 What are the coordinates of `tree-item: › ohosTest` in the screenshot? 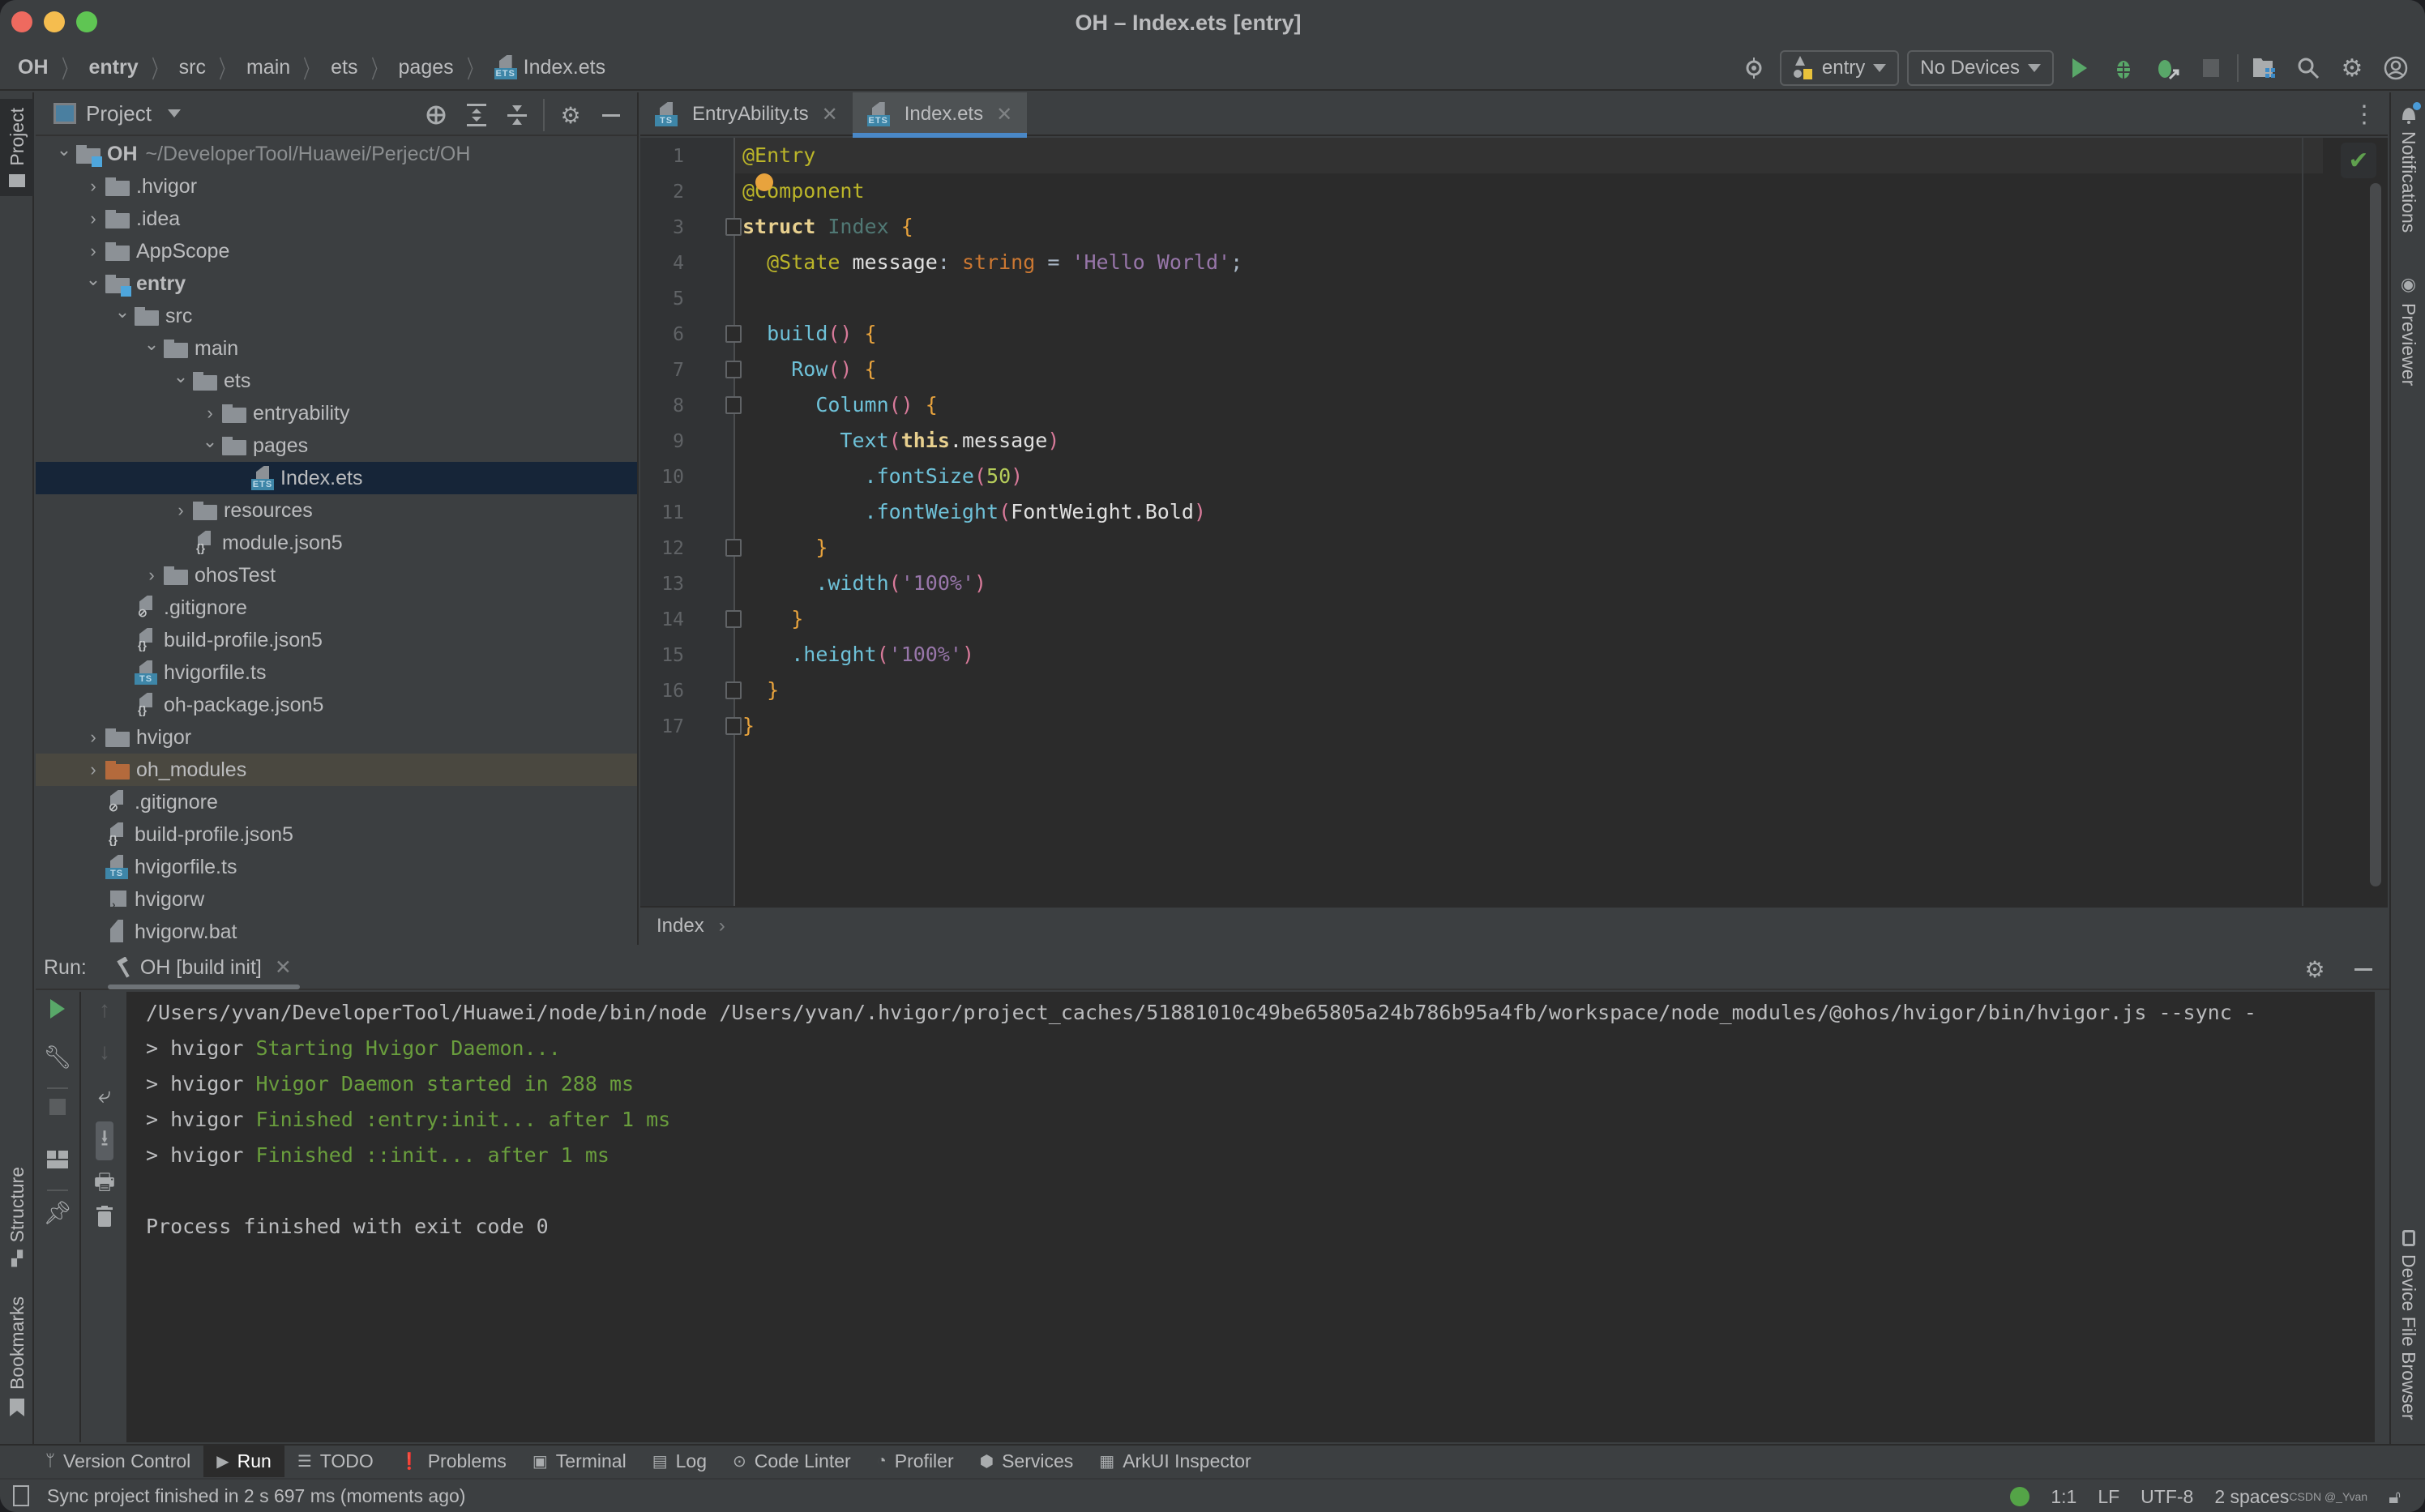 It's located at (336, 575).